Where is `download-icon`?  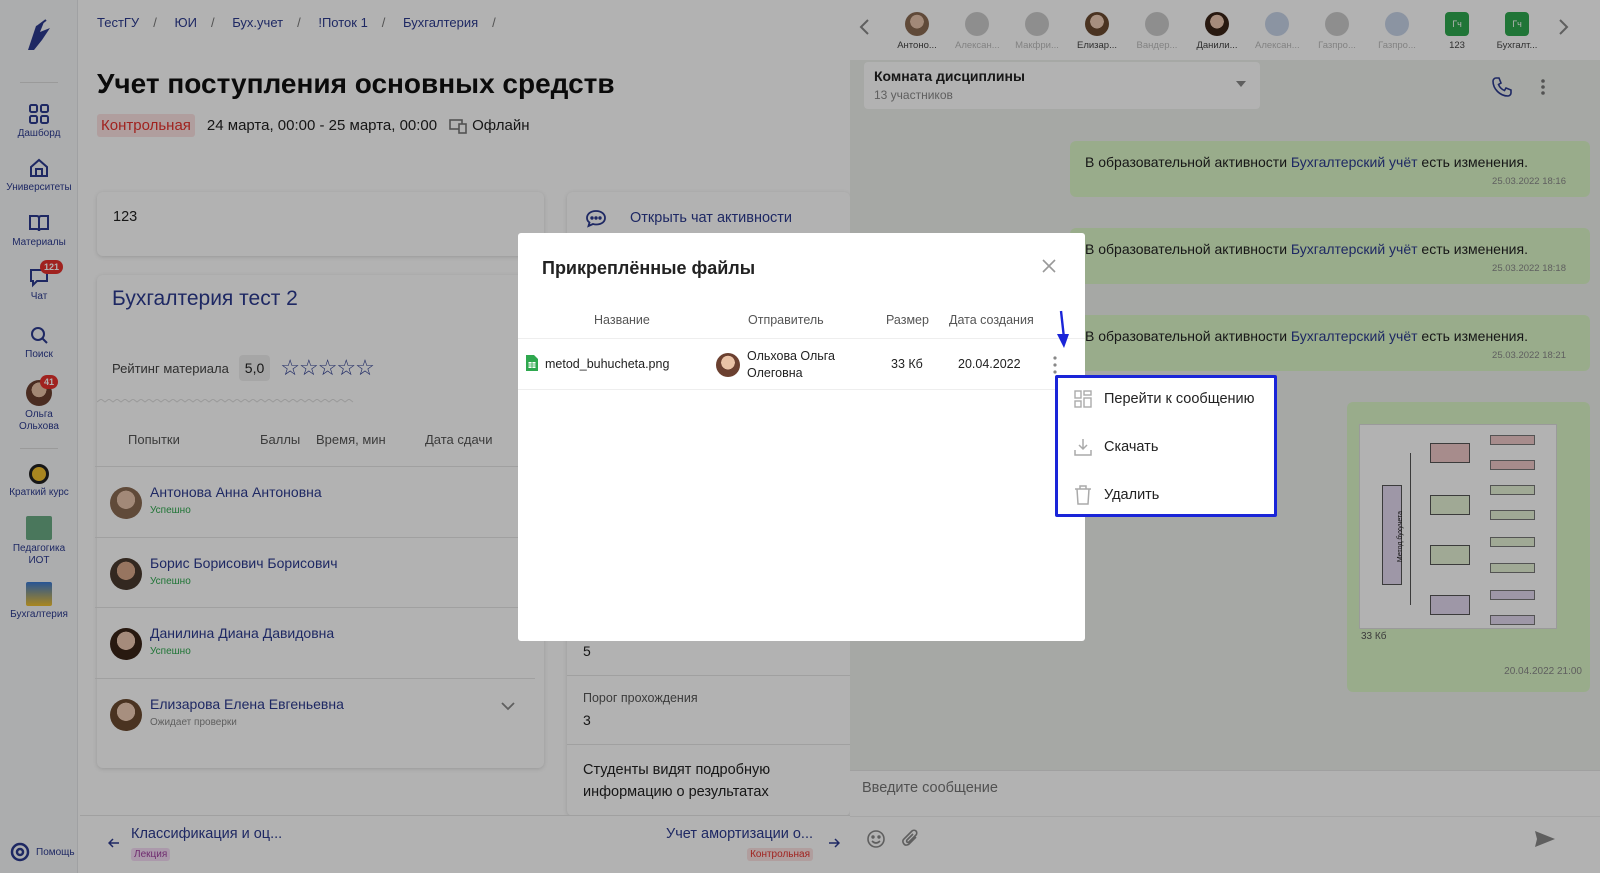
download-icon is located at coordinates (1083, 447).